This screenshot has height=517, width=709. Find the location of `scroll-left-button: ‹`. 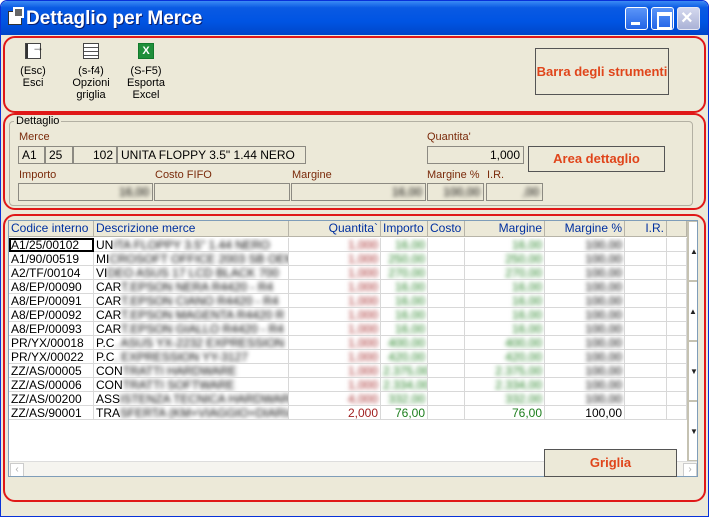

scroll-left-button: ‹ is located at coordinates (17, 469).